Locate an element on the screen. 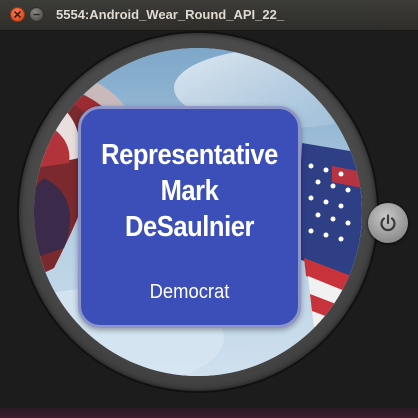 The height and width of the screenshot is (418, 418). close-icon is located at coordinates (17, 14).